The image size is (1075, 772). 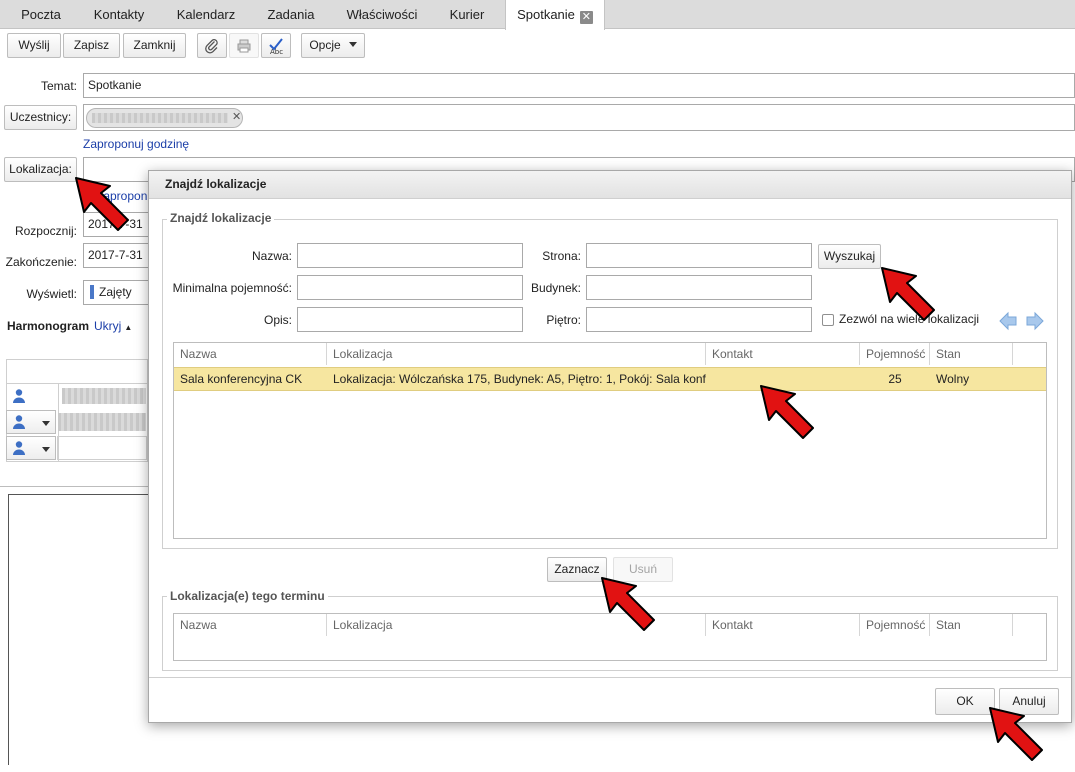 What do you see at coordinates (828, 320) in the screenshot?
I see `allow-multiple-checkbox` at bounding box center [828, 320].